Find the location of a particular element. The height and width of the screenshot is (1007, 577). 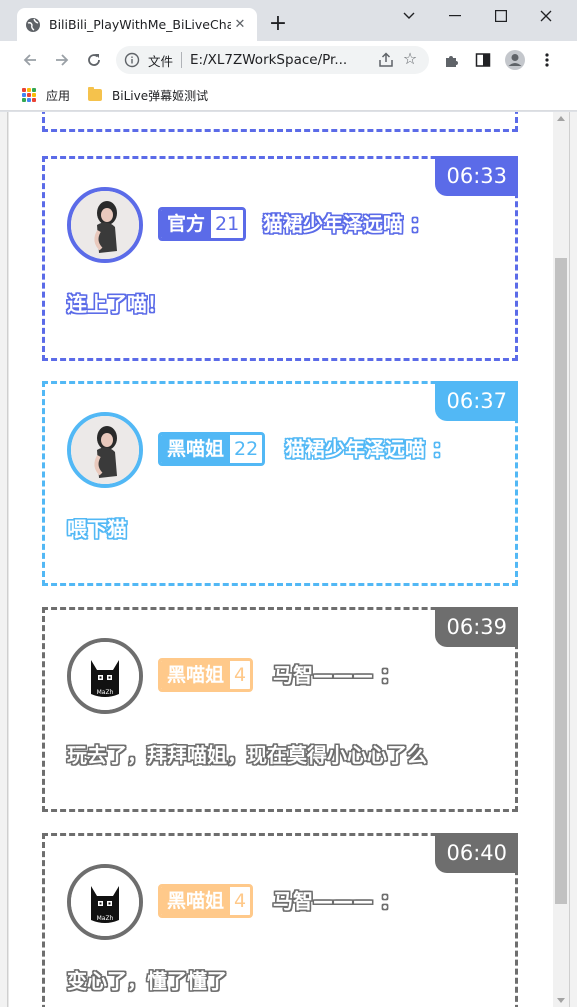

scroll-down-arrow-icon is located at coordinates (561, 1000).